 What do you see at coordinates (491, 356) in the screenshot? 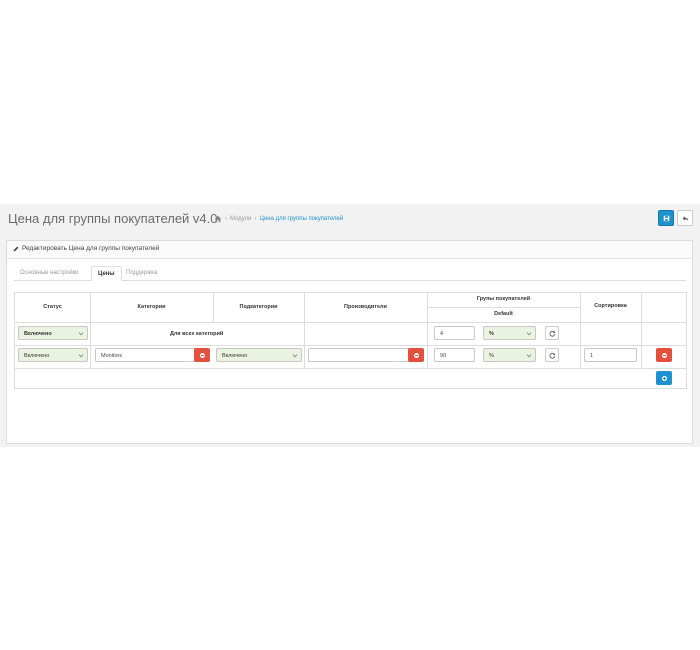
I see `type-select-row1-value: %` at bounding box center [491, 356].